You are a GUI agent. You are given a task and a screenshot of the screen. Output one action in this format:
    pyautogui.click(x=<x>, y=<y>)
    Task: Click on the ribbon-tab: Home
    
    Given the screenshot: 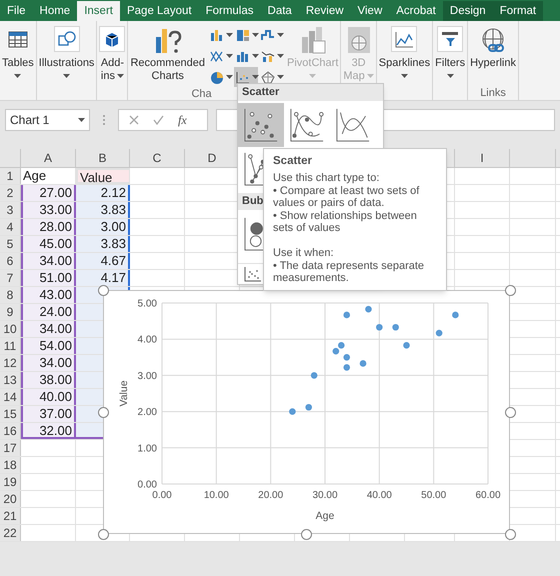 What is the action you would take?
    pyautogui.click(x=55, y=11)
    